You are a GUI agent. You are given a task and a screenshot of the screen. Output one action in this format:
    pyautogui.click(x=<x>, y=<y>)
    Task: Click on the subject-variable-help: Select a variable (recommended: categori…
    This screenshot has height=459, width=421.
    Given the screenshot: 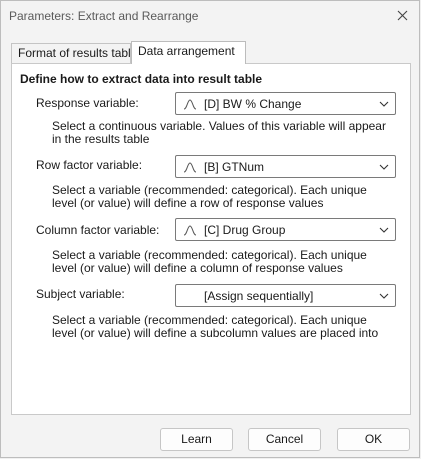 What is the action you would take?
    pyautogui.click(x=215, y=326)
    